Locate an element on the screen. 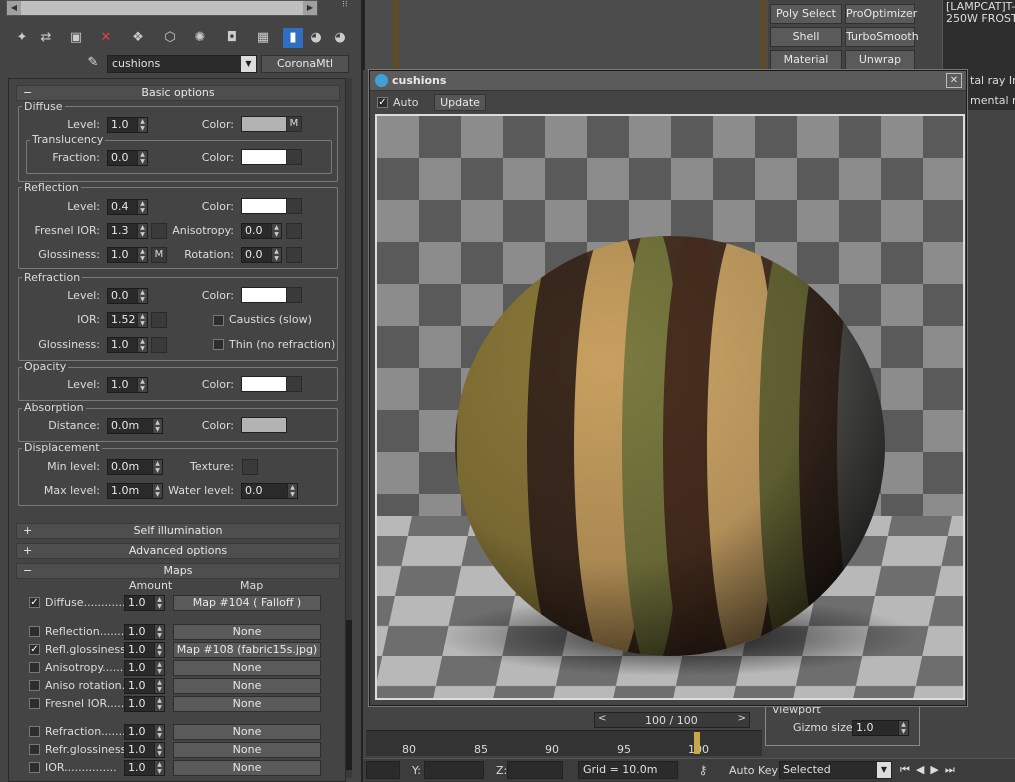  chevron-down-icon: ▼ is located at coordinates (248, 64).